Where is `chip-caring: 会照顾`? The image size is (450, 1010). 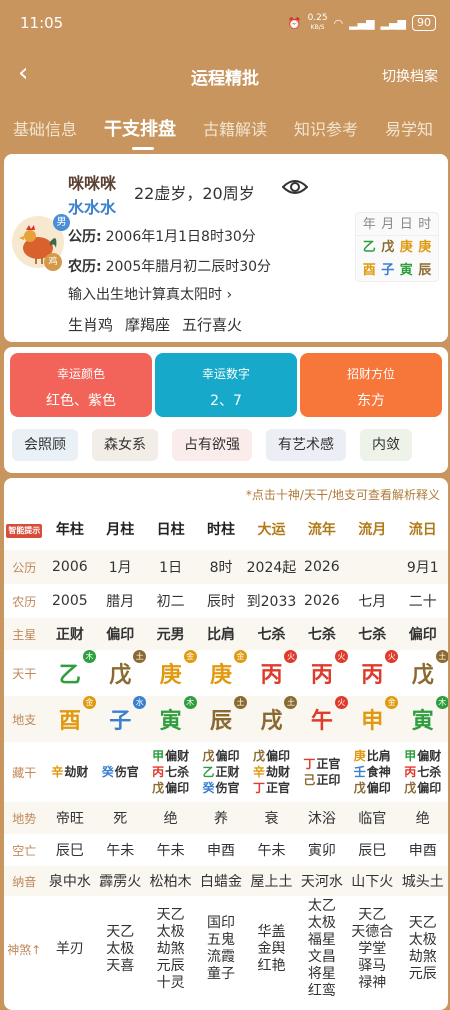 chip-caring: 会照顾 is located at coordinates (45, 445).